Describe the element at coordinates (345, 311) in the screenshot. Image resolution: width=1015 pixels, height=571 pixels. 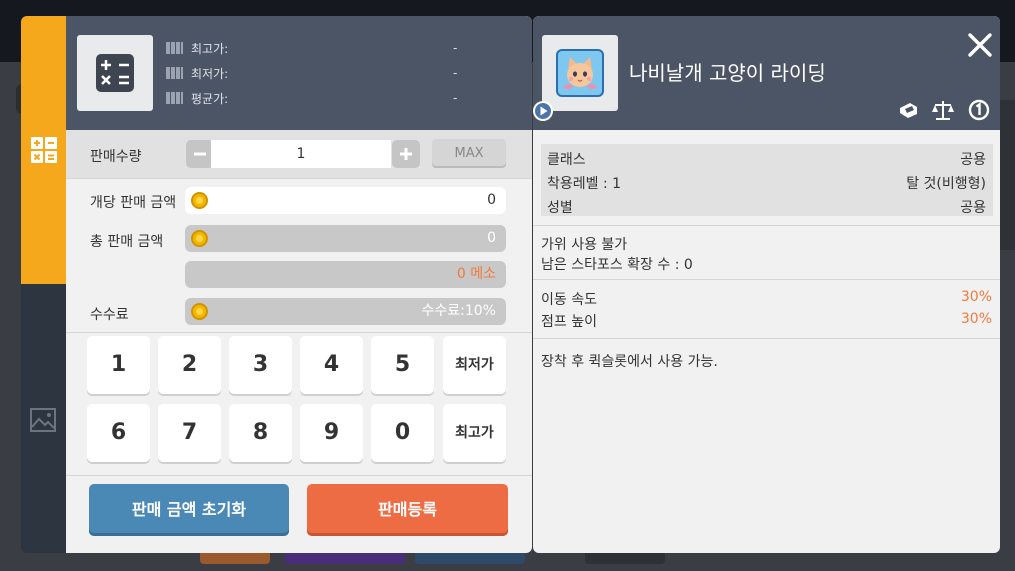
I see `fee-field: 수수료:10%` at that location.